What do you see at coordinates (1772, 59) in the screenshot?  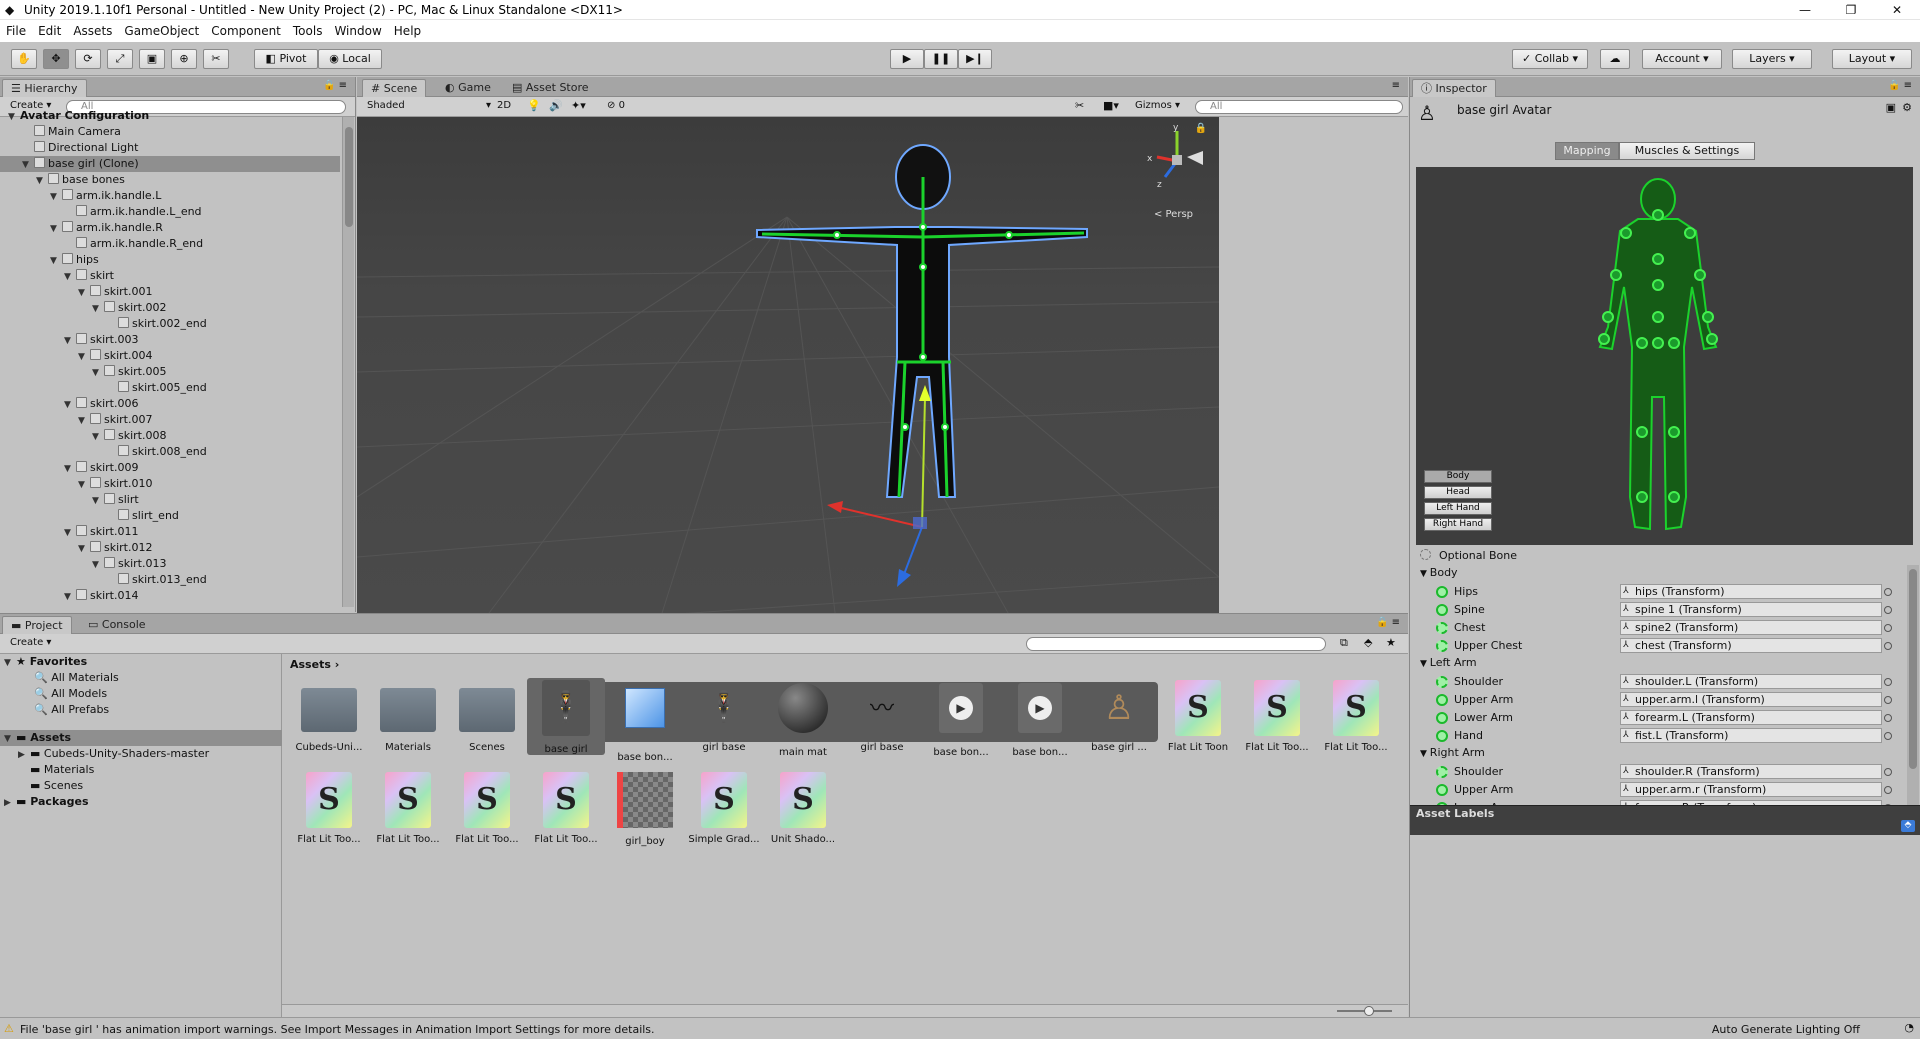 I see `layers-dropdown: Layers ▾` at bounding box center [1772, 59].